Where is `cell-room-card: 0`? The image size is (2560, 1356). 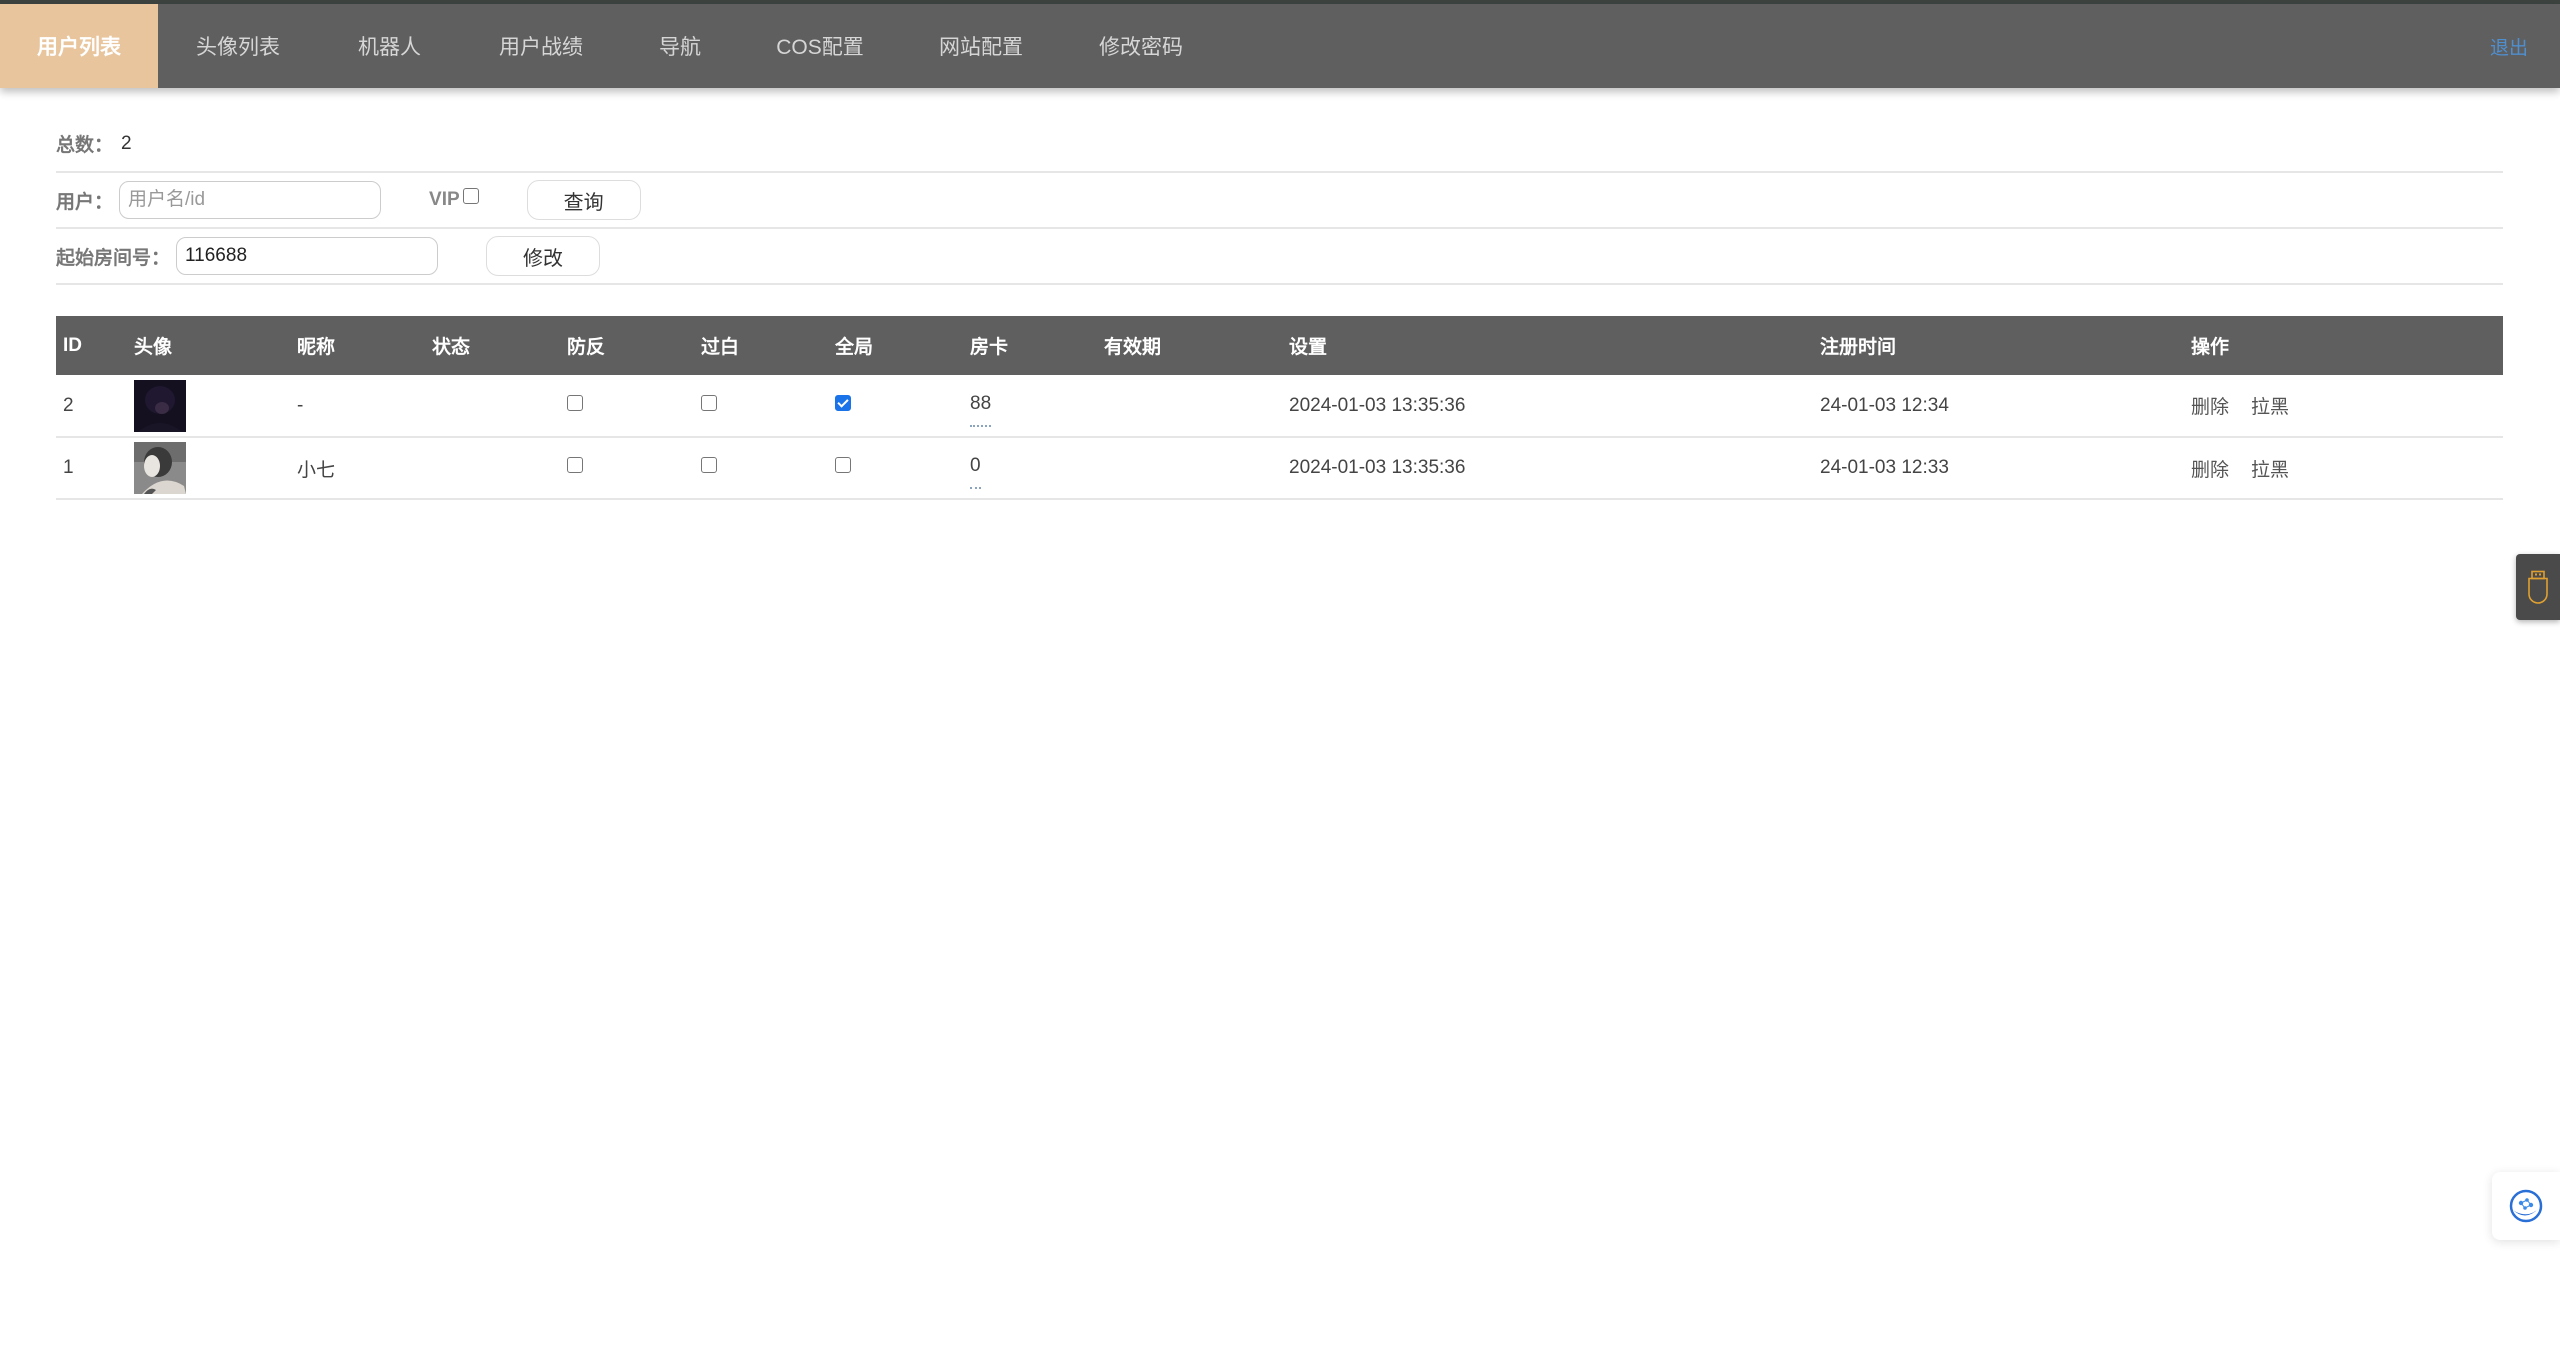
cell-room-card: 0 is located at coordinates (1030, 468).